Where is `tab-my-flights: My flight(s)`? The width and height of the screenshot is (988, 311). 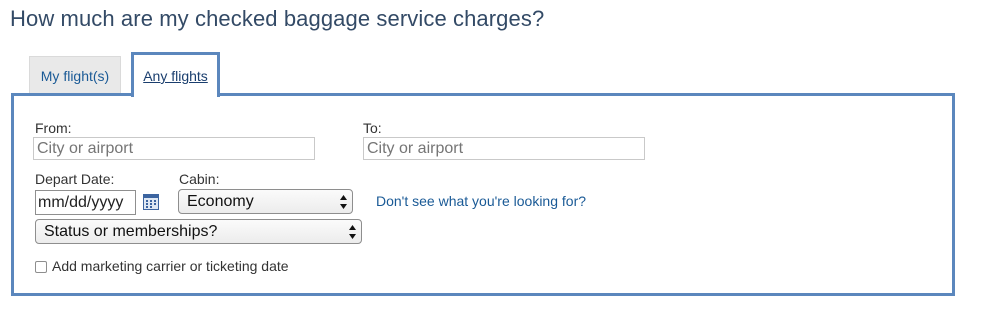 tab-my-flights: My flight(s) is located at coordinates (75, 75).